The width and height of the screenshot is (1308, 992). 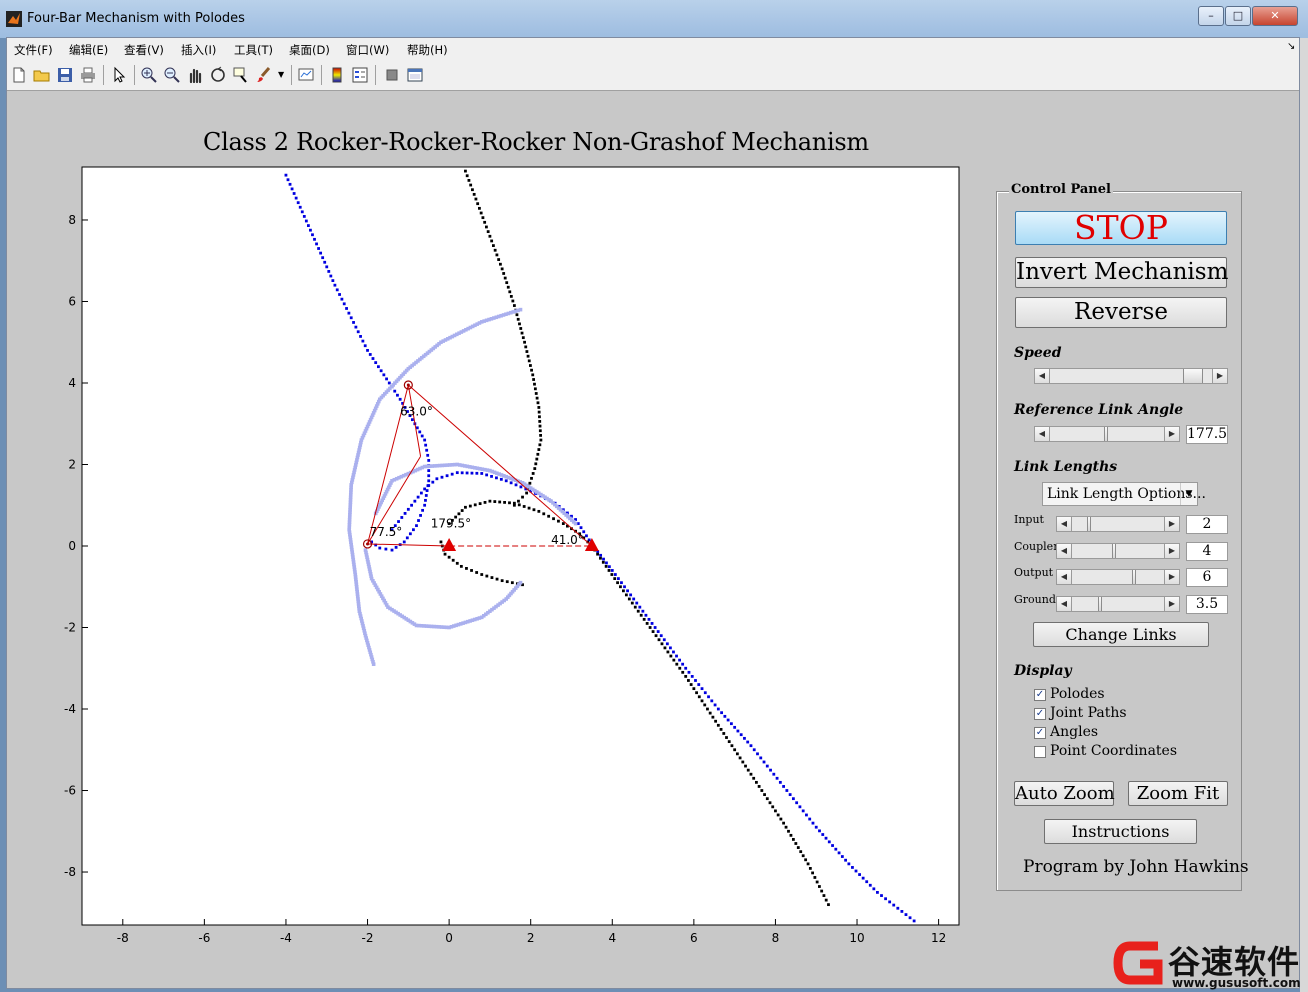 What do you see at coordinates (1192, 376) in the screenshot?
I see `speed-slider-thumb` at bounding box center [1192, 376].